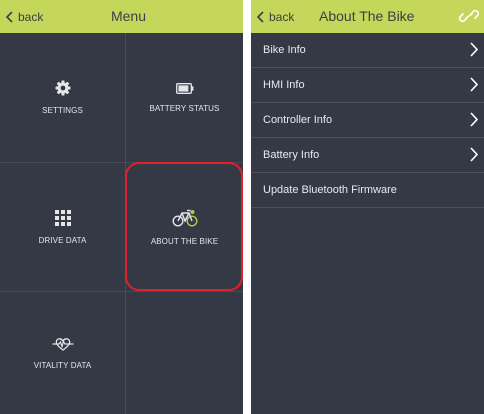  I want to click on grid-icon, so click(62, 217).